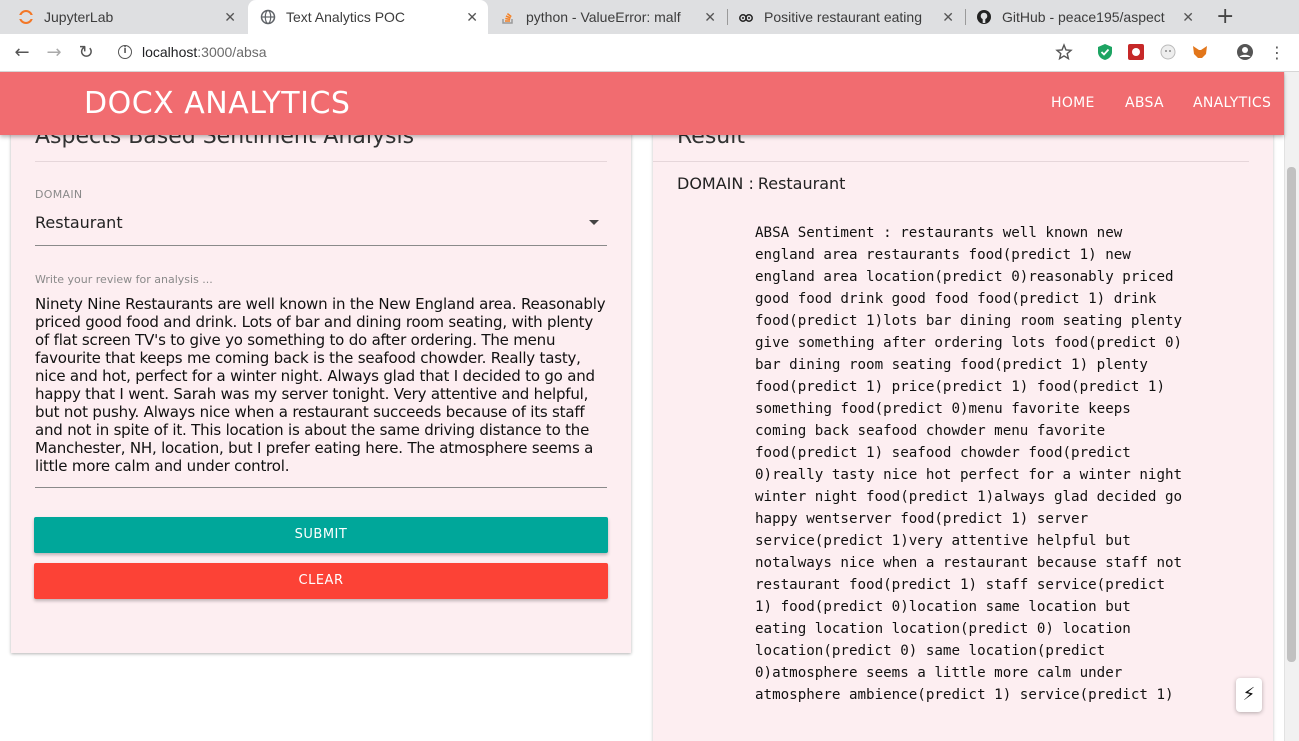  What do you see at coordinates (268, 17) in the screenshot?
I see `globe-icon` at bounding box center [268, 17].